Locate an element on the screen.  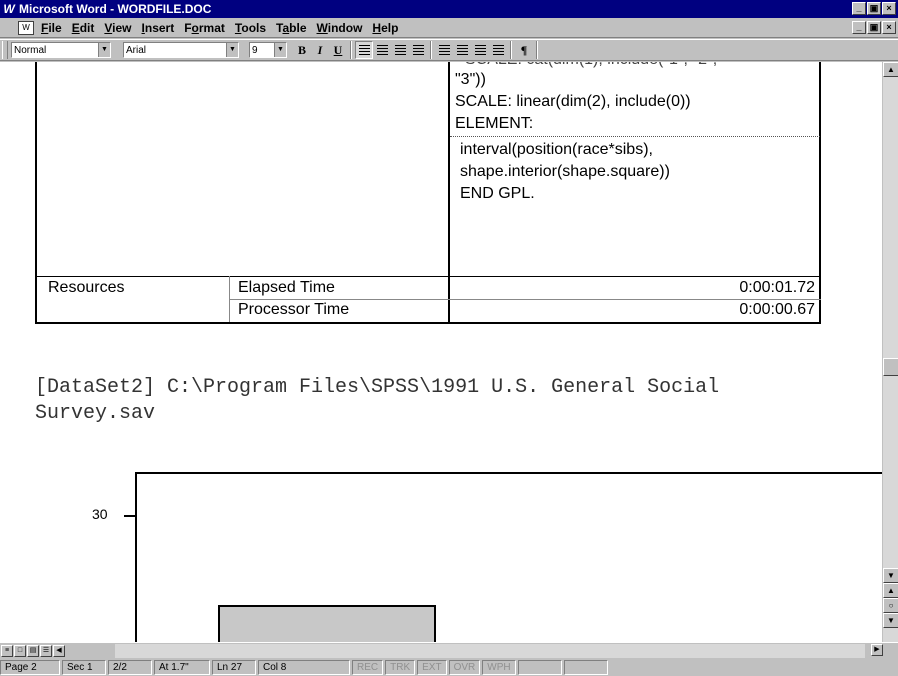
bold-button: B is located at coordinates (302, 50).